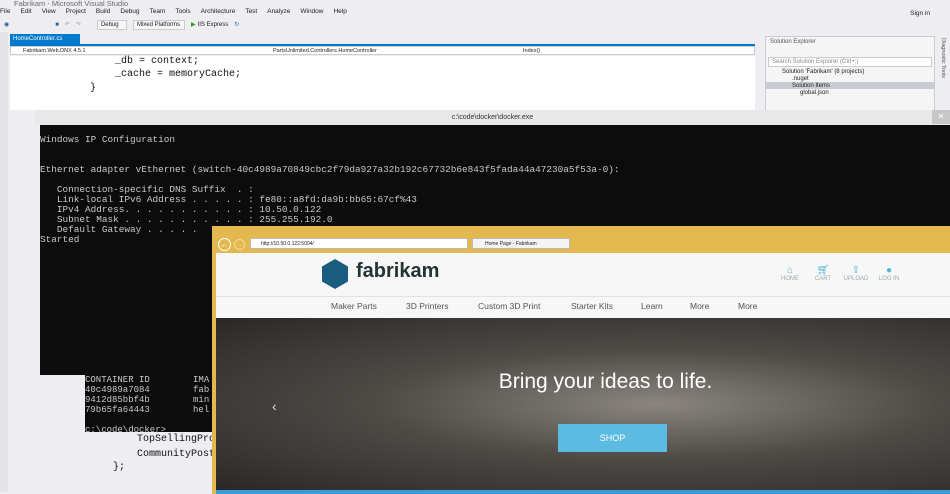 This screenshot has width=950, height=494. I want to click on back-icon: ←, so click(224, 244).